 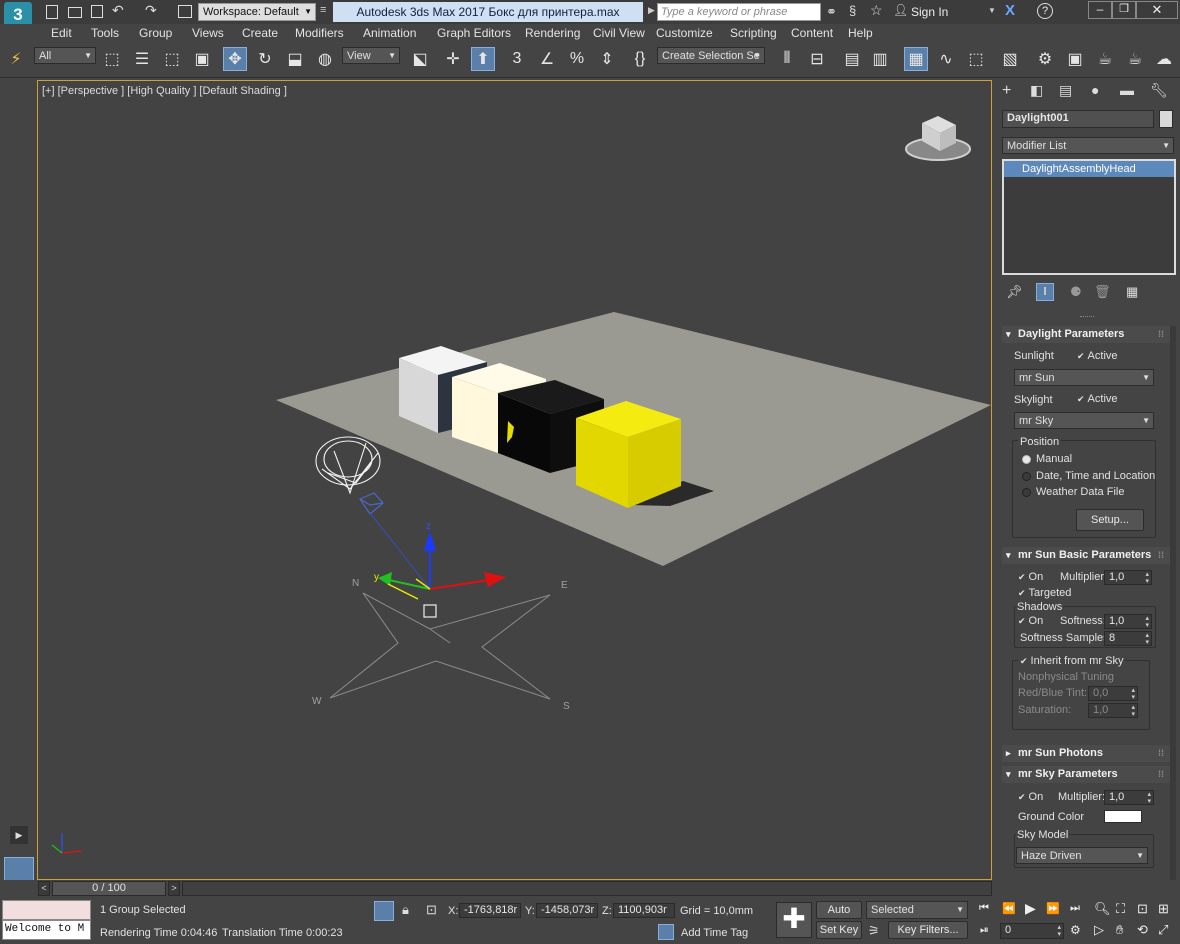 I want to click on key-mode-toggle-icon: ⏯, so click(x=984, y=930).